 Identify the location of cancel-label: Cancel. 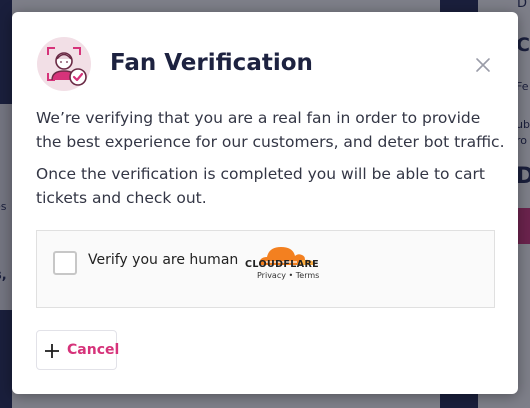
(93, 350).